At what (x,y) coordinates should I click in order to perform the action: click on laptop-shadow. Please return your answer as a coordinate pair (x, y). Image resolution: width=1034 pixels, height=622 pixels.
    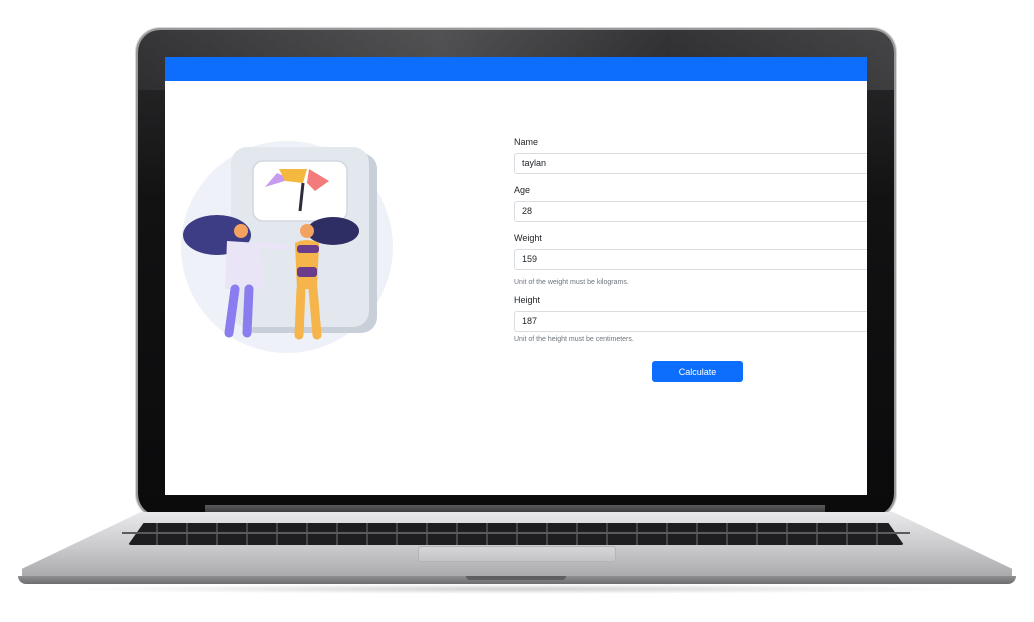
    Looking at the image, I should click on (517, 589).